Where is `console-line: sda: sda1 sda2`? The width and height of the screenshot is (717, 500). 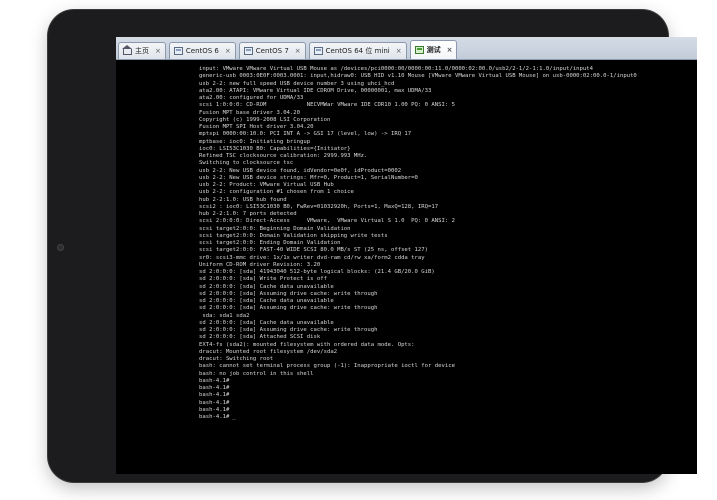 console-line: sda: sda1 sda2 is located at coordinates (224, 315).